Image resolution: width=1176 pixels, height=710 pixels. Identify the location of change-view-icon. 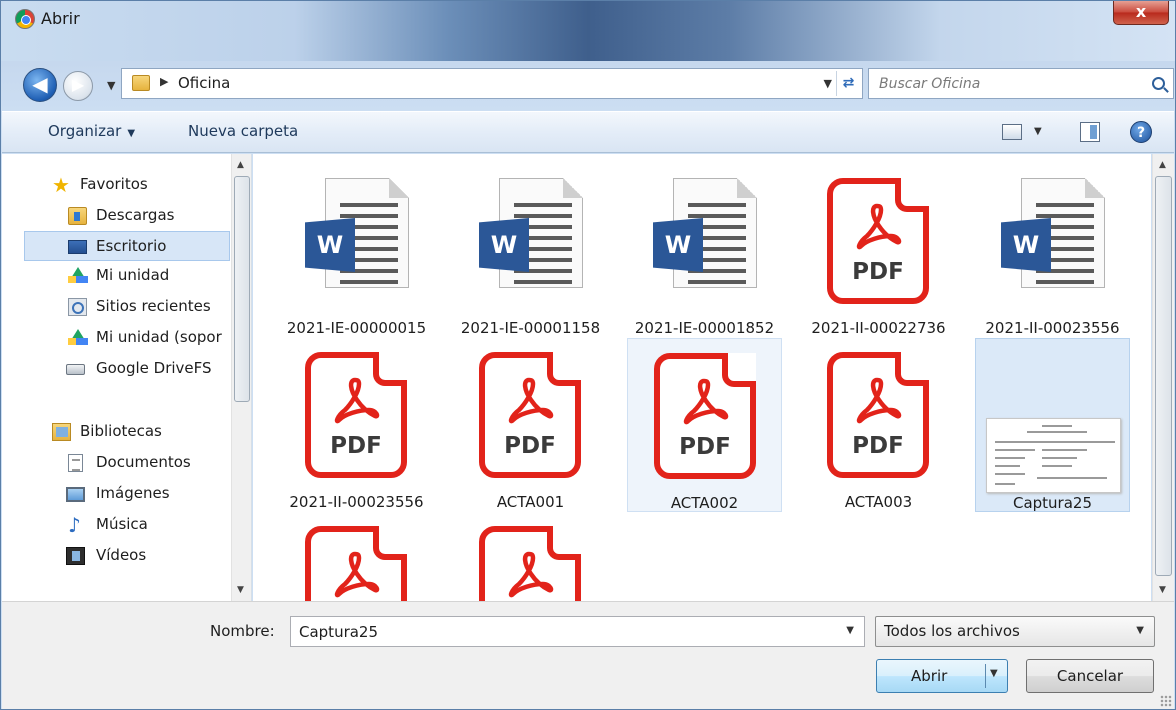
(1012, 132).